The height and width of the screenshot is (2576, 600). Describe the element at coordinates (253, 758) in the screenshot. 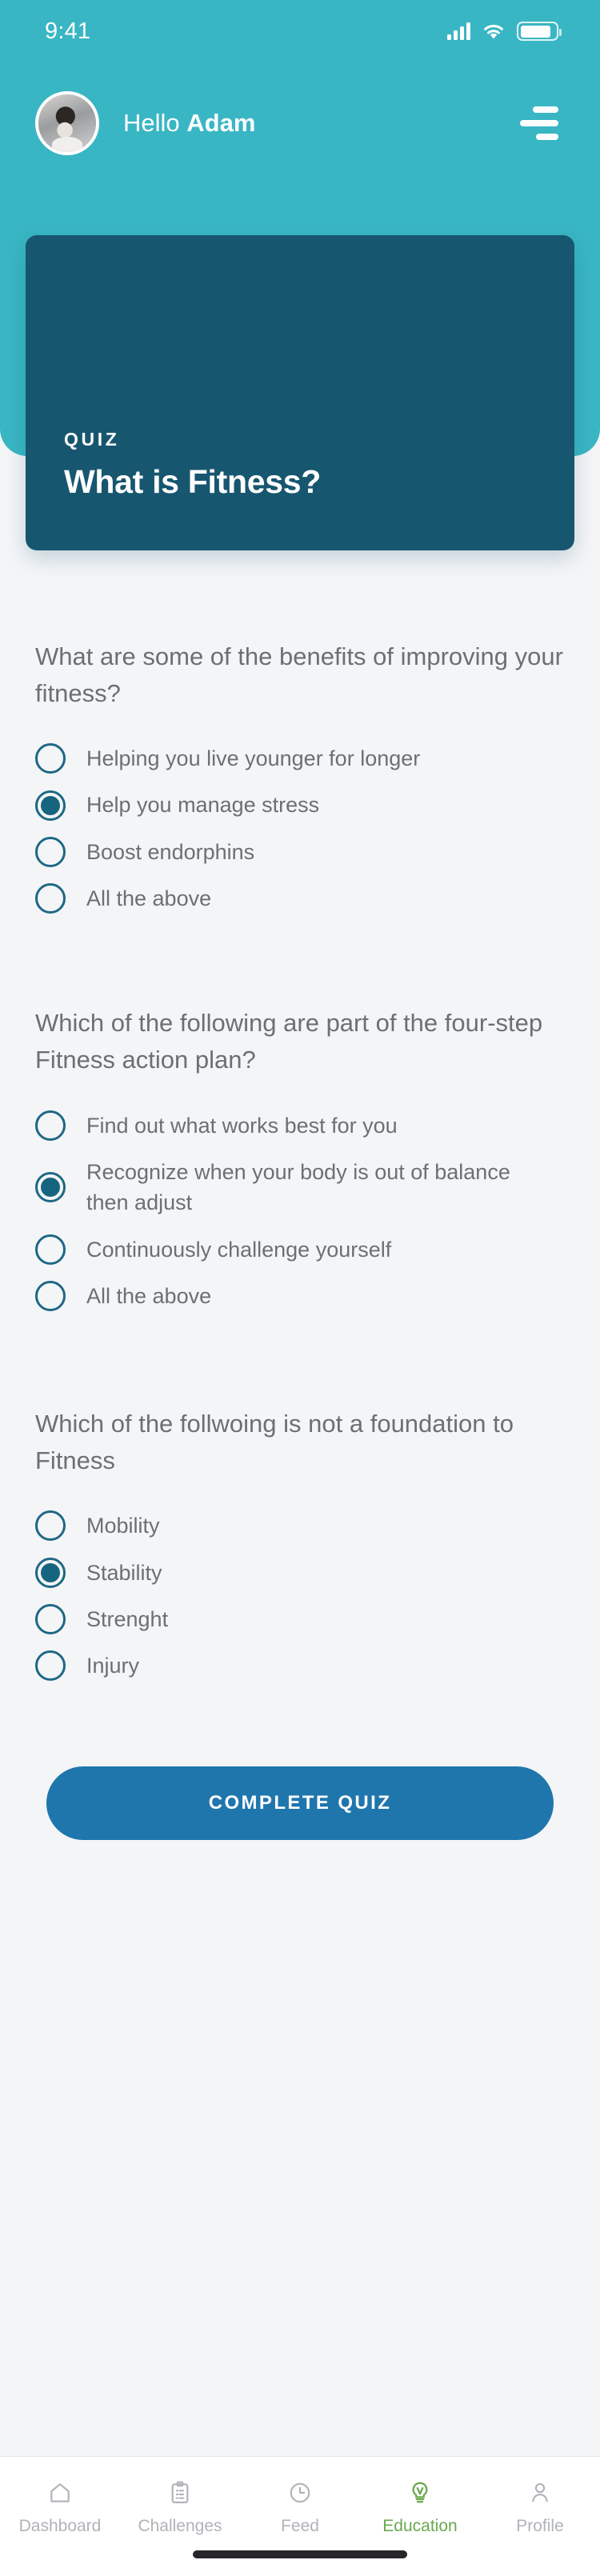

I see `option-label: Helping you live younger for longer` at that location.